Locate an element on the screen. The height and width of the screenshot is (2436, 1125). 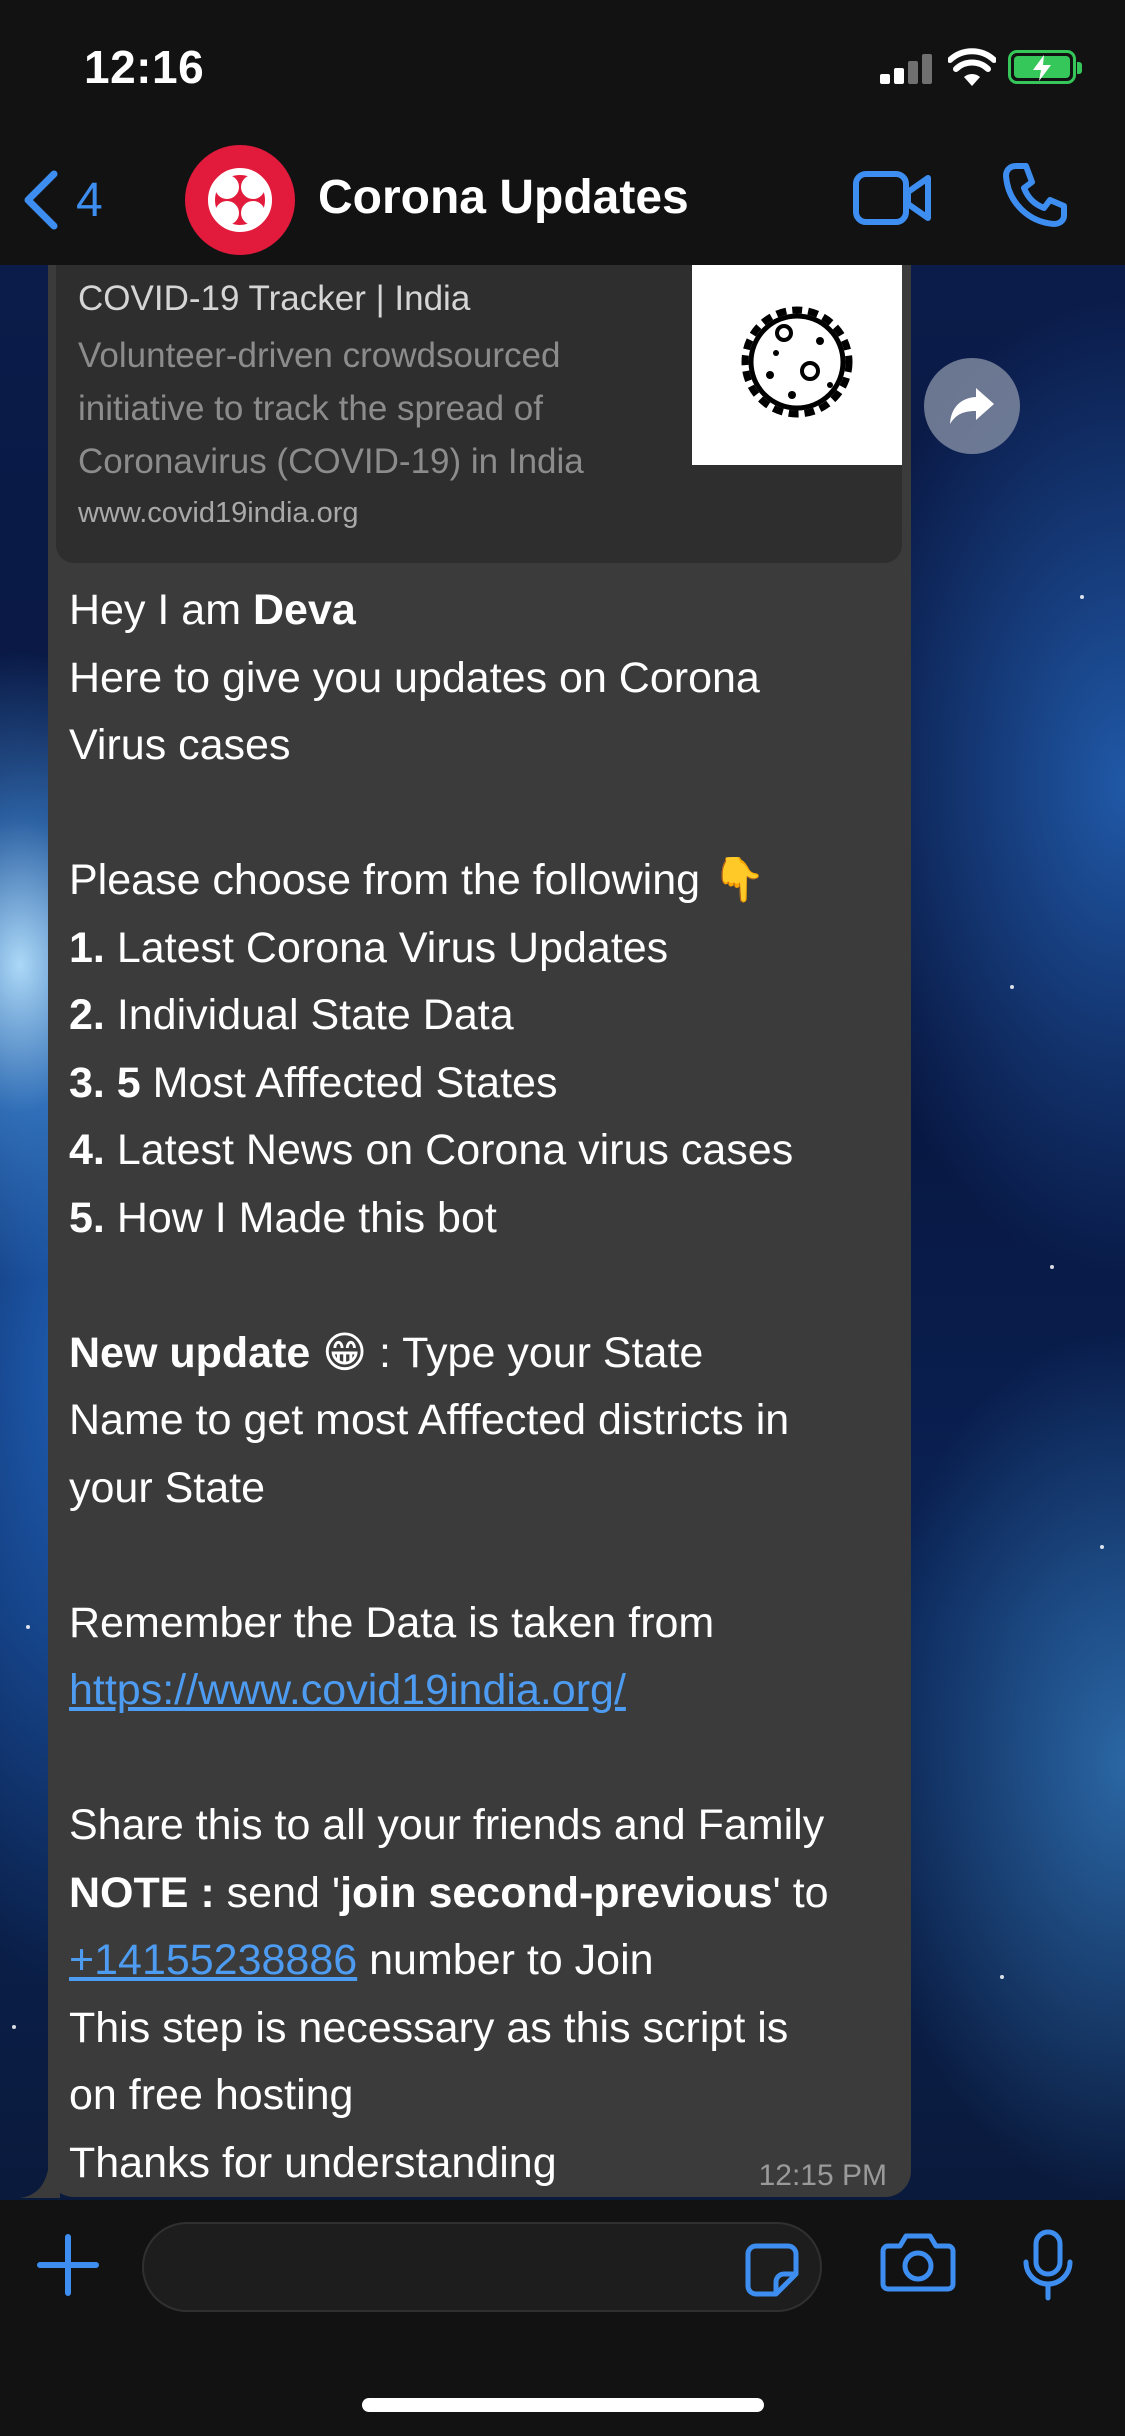
link-preview-thumbnail is located at coordinates (797, 365).